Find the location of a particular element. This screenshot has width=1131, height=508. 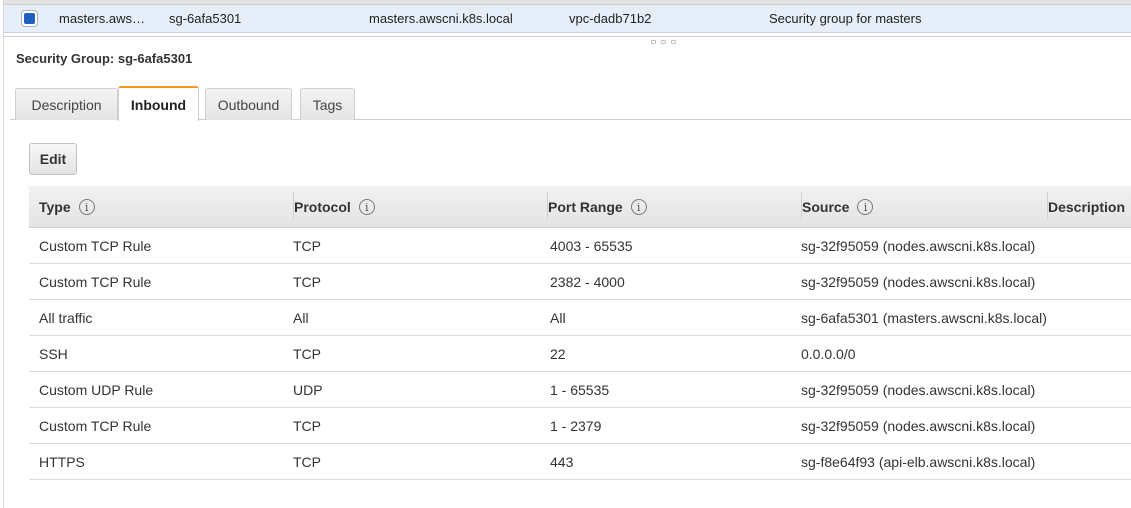

tab-outbound: Outbound is located at coordinates (248, 104).